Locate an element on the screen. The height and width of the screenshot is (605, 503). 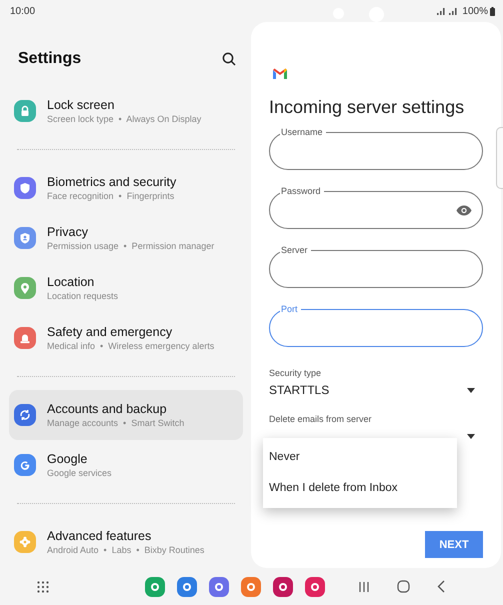
select-label: Delete emails from server is located at coordinates (320, 419).